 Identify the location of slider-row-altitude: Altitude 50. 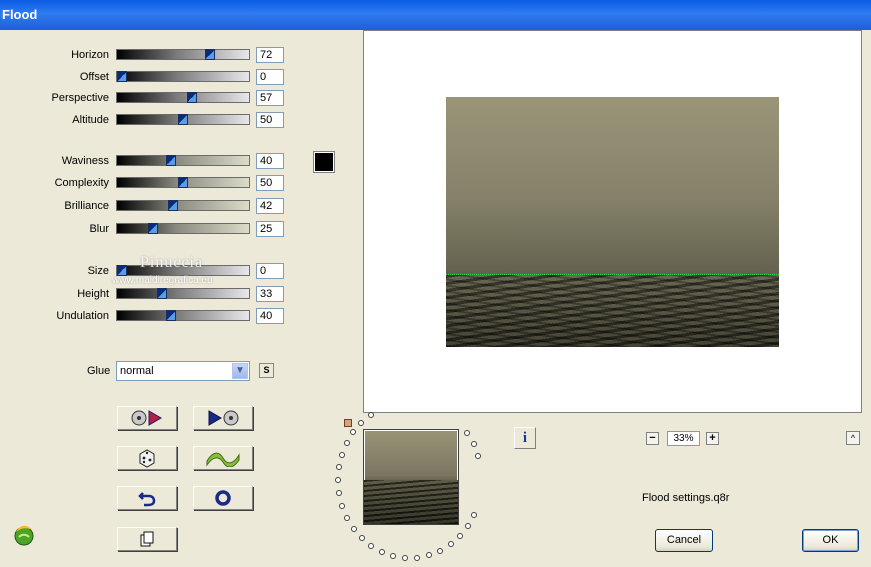
(150, 120).